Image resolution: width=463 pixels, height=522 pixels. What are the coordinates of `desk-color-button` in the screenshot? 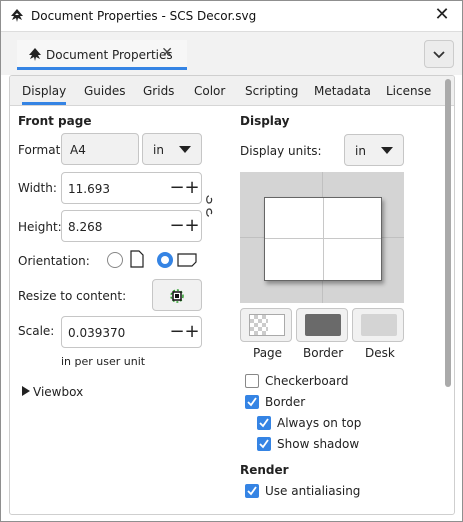 It's located at (378, 325).